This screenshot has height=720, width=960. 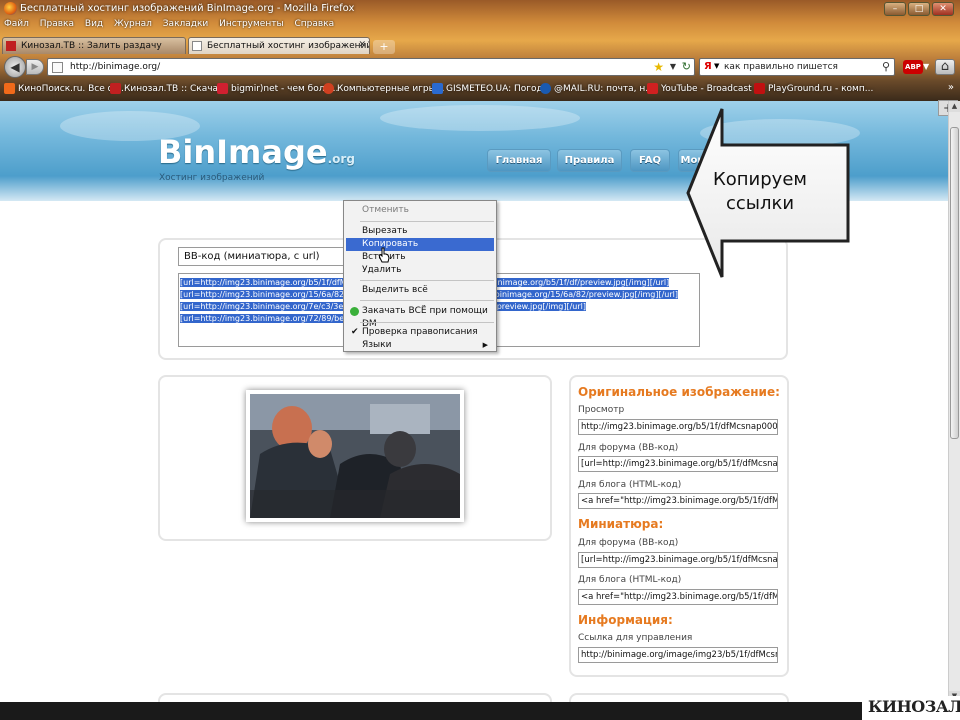 I want to click on menu-item-undo: Отменить, so click(x=420, y=210).